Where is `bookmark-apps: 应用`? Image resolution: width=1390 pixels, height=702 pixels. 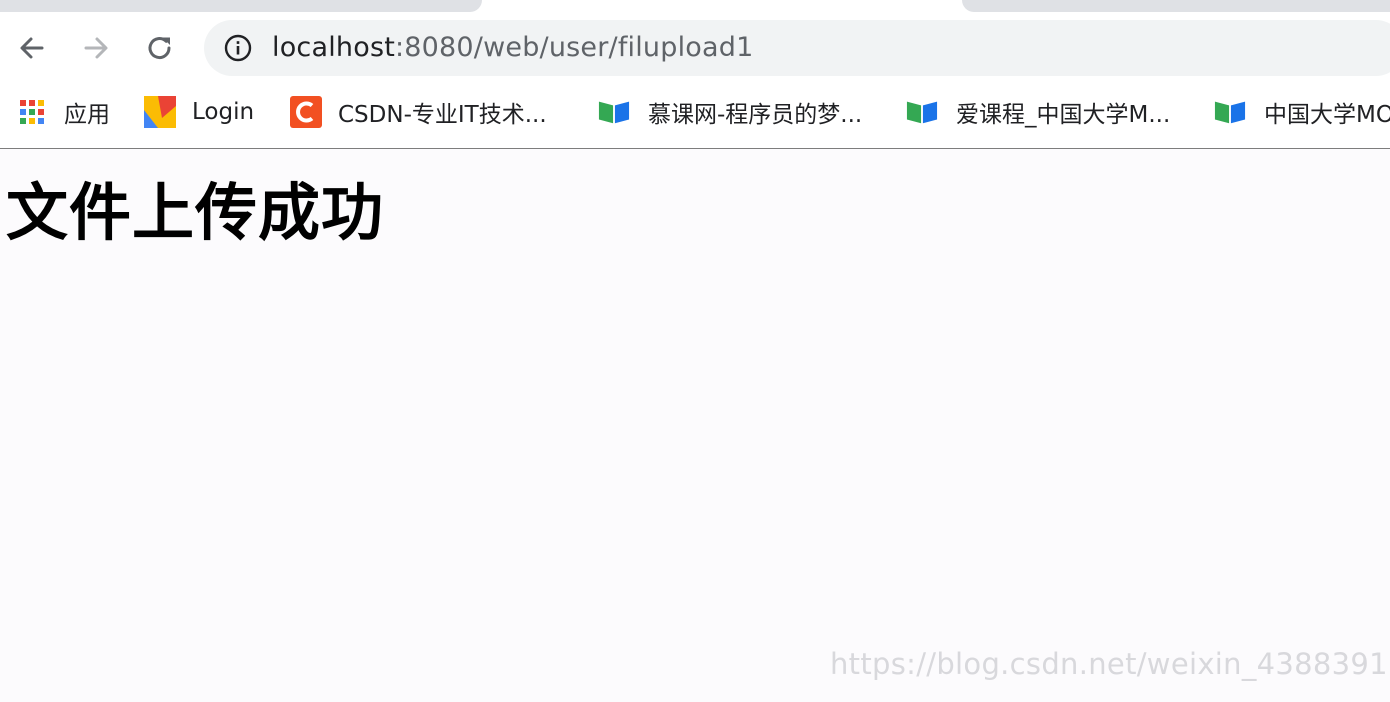
bookmark-apps: 应用 is located at coordinates (63, 112).